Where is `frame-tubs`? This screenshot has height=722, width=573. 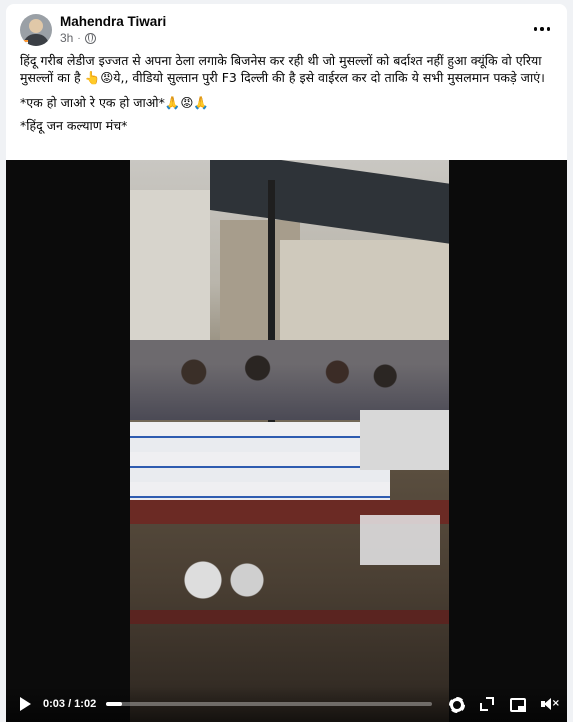
frame-tubs is located at coordinates (400, 540).